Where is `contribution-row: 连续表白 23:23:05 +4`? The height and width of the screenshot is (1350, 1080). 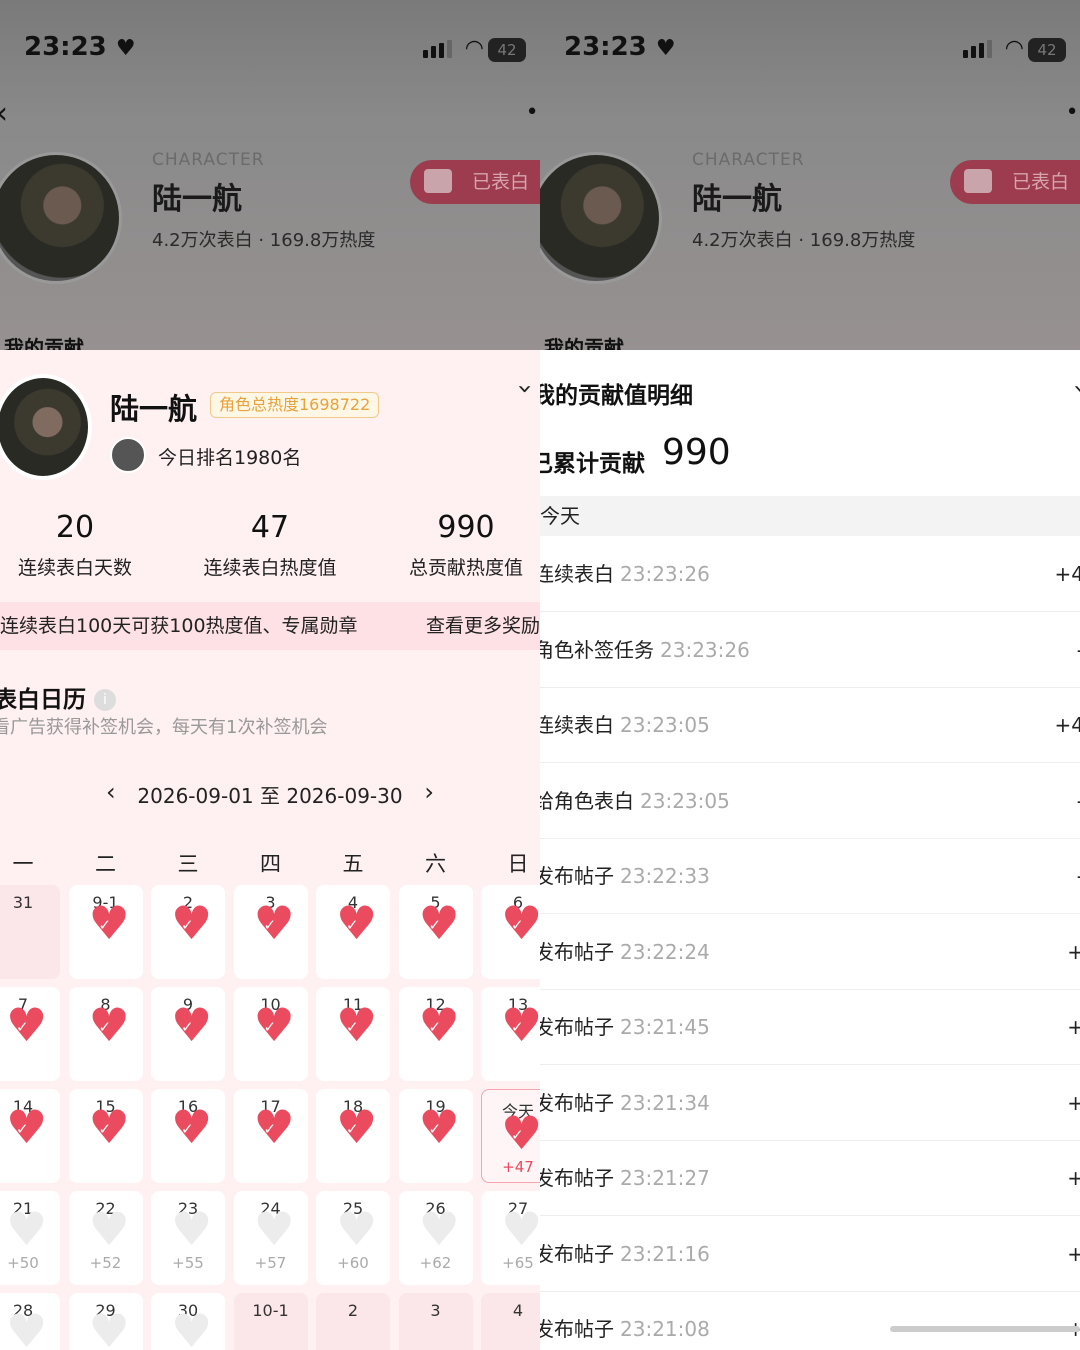 contribution-row: 连续表白 23:23:05 +4 is located at coordinates (810, 725).